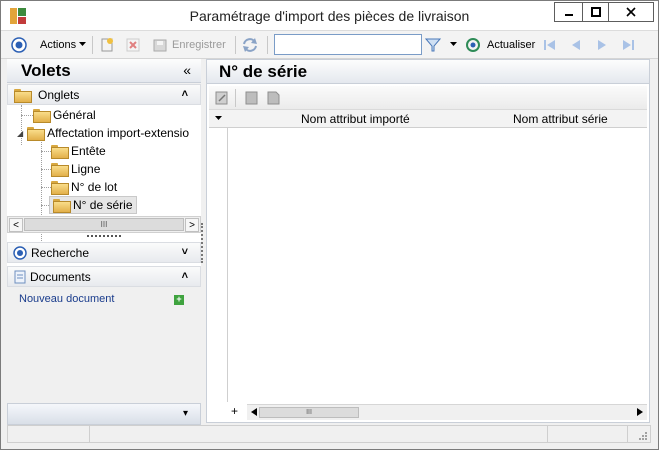 Image resolution: width=659 pixels, height=450 pixels. Describe the element at coordinates (640, 412) in the screenshot. I see `scroll-right-icon` at that location.